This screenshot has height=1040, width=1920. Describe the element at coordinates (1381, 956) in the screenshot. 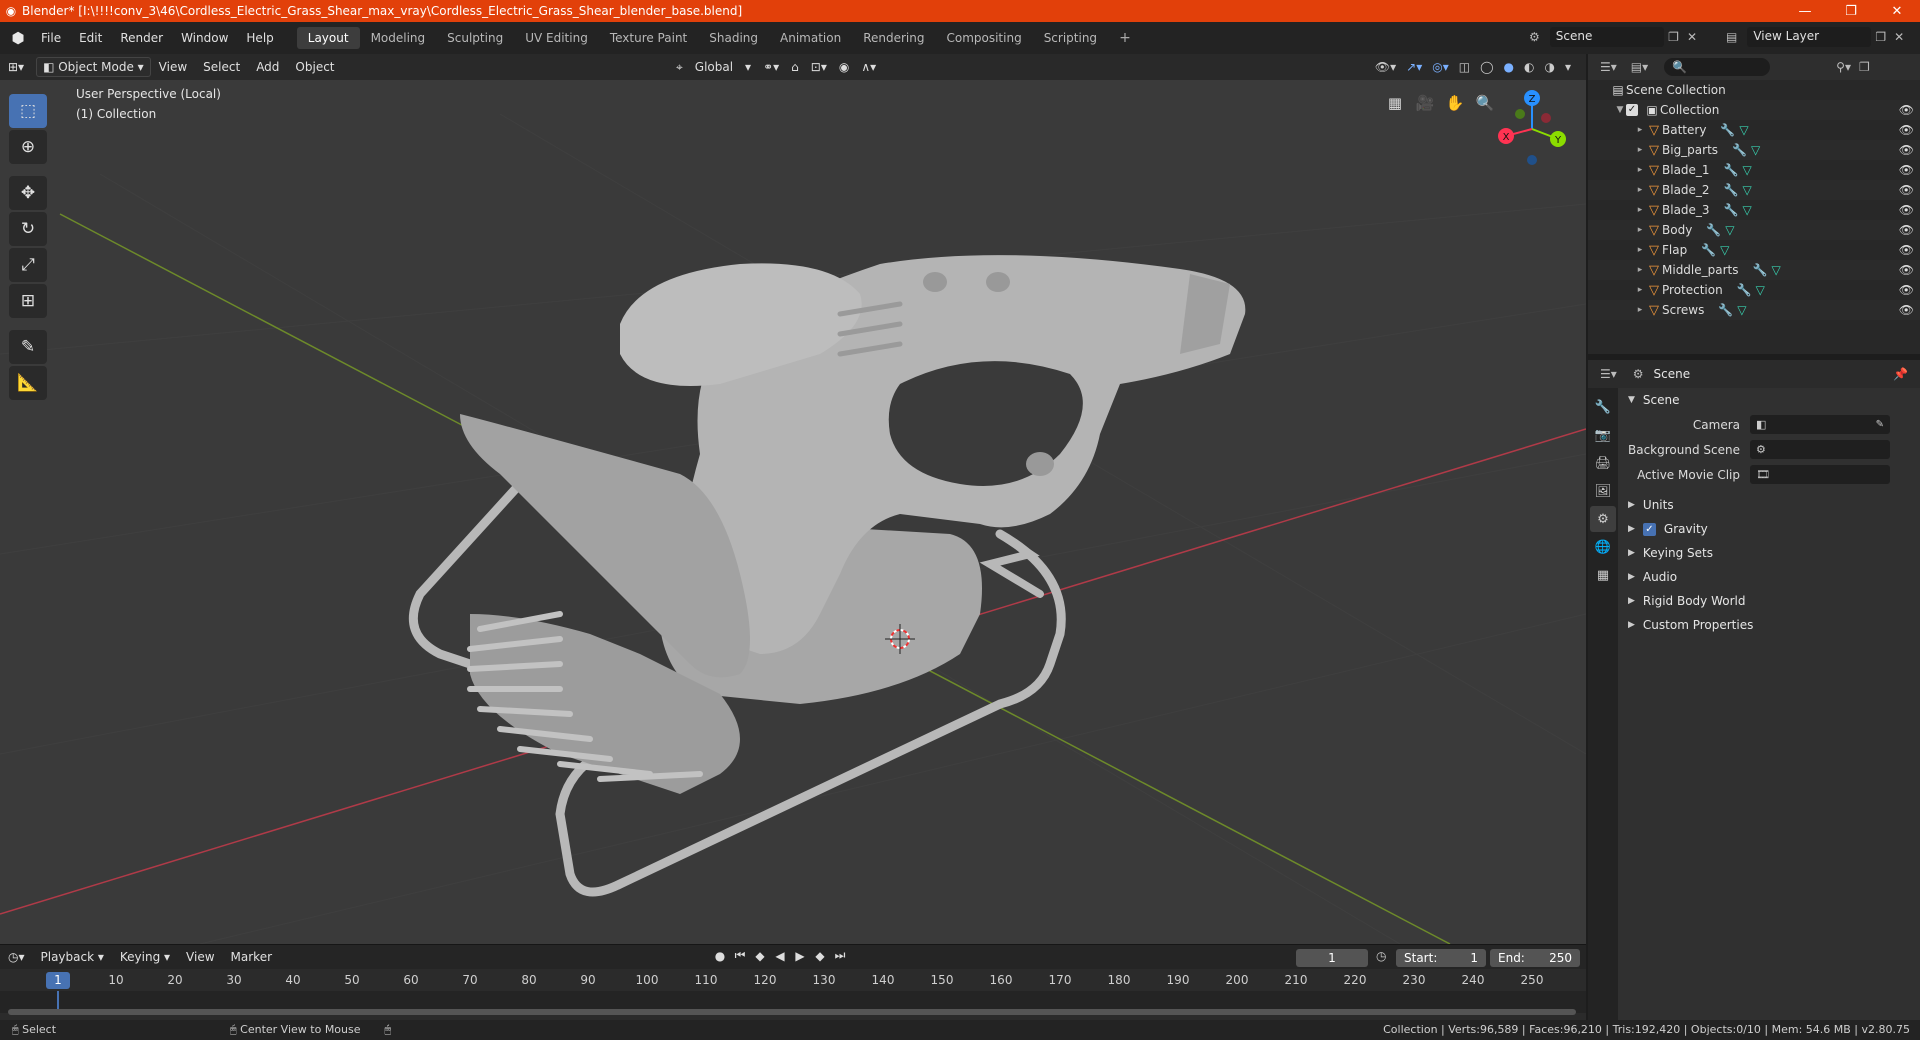

I see `clock-icon: ◷` at that location.